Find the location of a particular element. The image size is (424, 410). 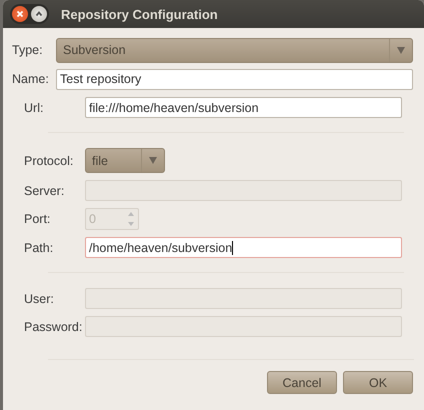

field-label: Url: is located at coordinates (34, 107).